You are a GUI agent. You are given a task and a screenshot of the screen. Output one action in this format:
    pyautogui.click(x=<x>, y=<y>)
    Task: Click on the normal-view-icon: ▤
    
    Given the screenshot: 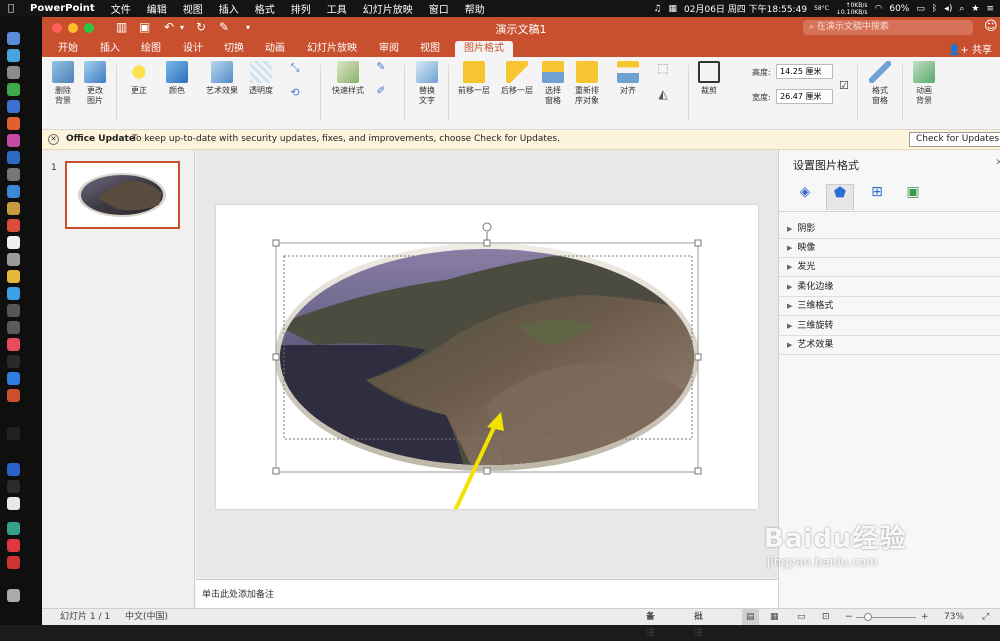 What is the action you would take?
    pyautogui.click(x=750, y=617)
    